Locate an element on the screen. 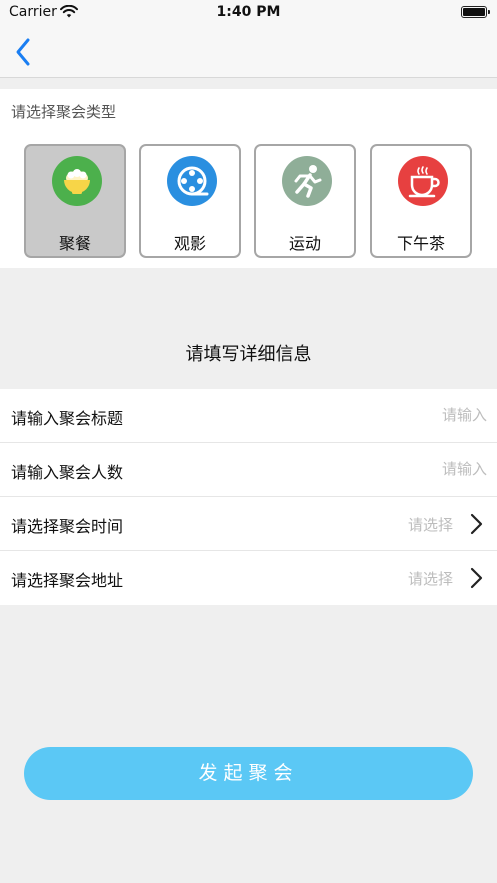  battery-icon is located at coordinates (475, 12).